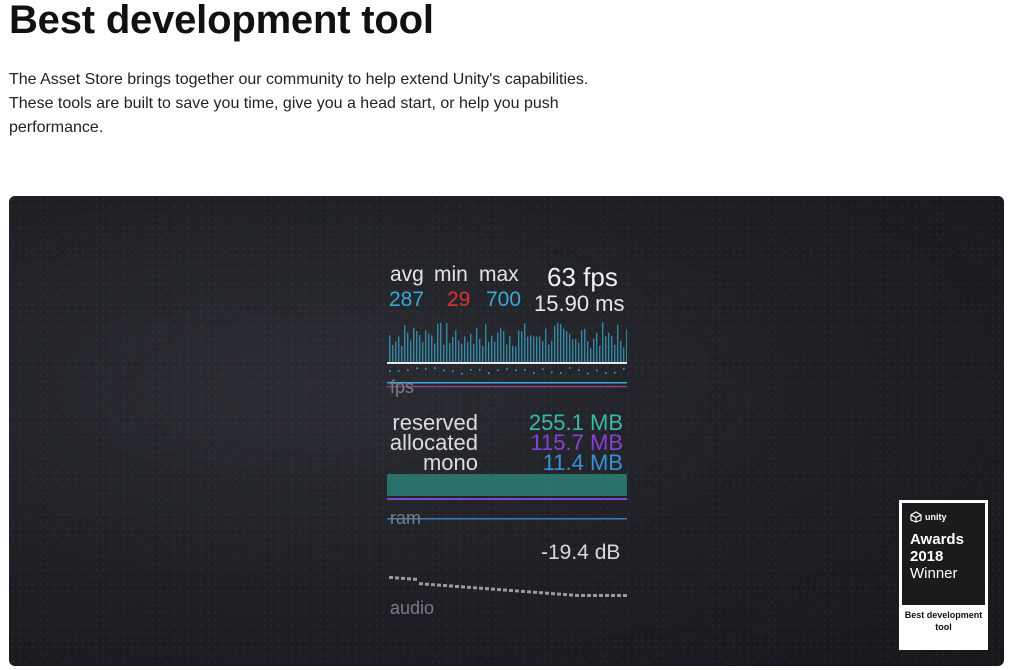  What do you see at coordinates (916, 517) in the screenshot?
I see `unity-cube-icon` at bounding box center [916, 517].